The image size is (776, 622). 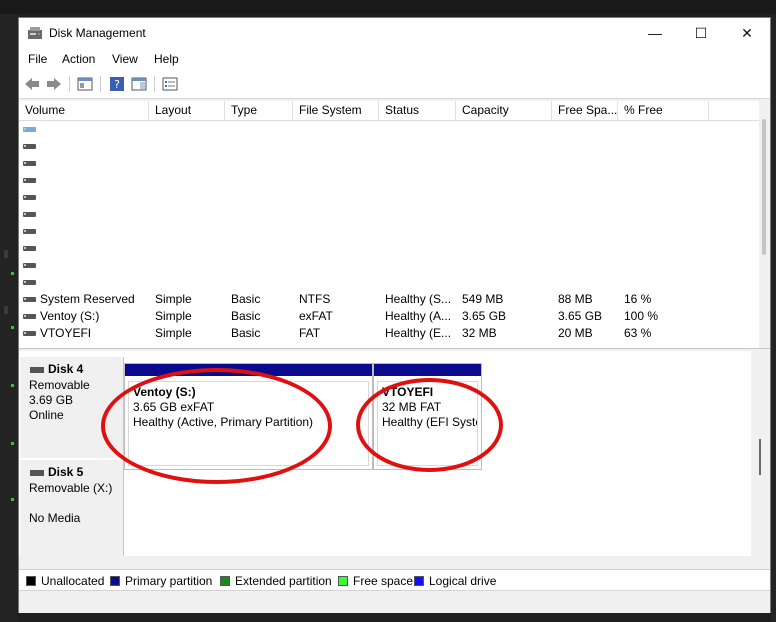 I want to click on background-left-panel, so click(x=9, y=318).